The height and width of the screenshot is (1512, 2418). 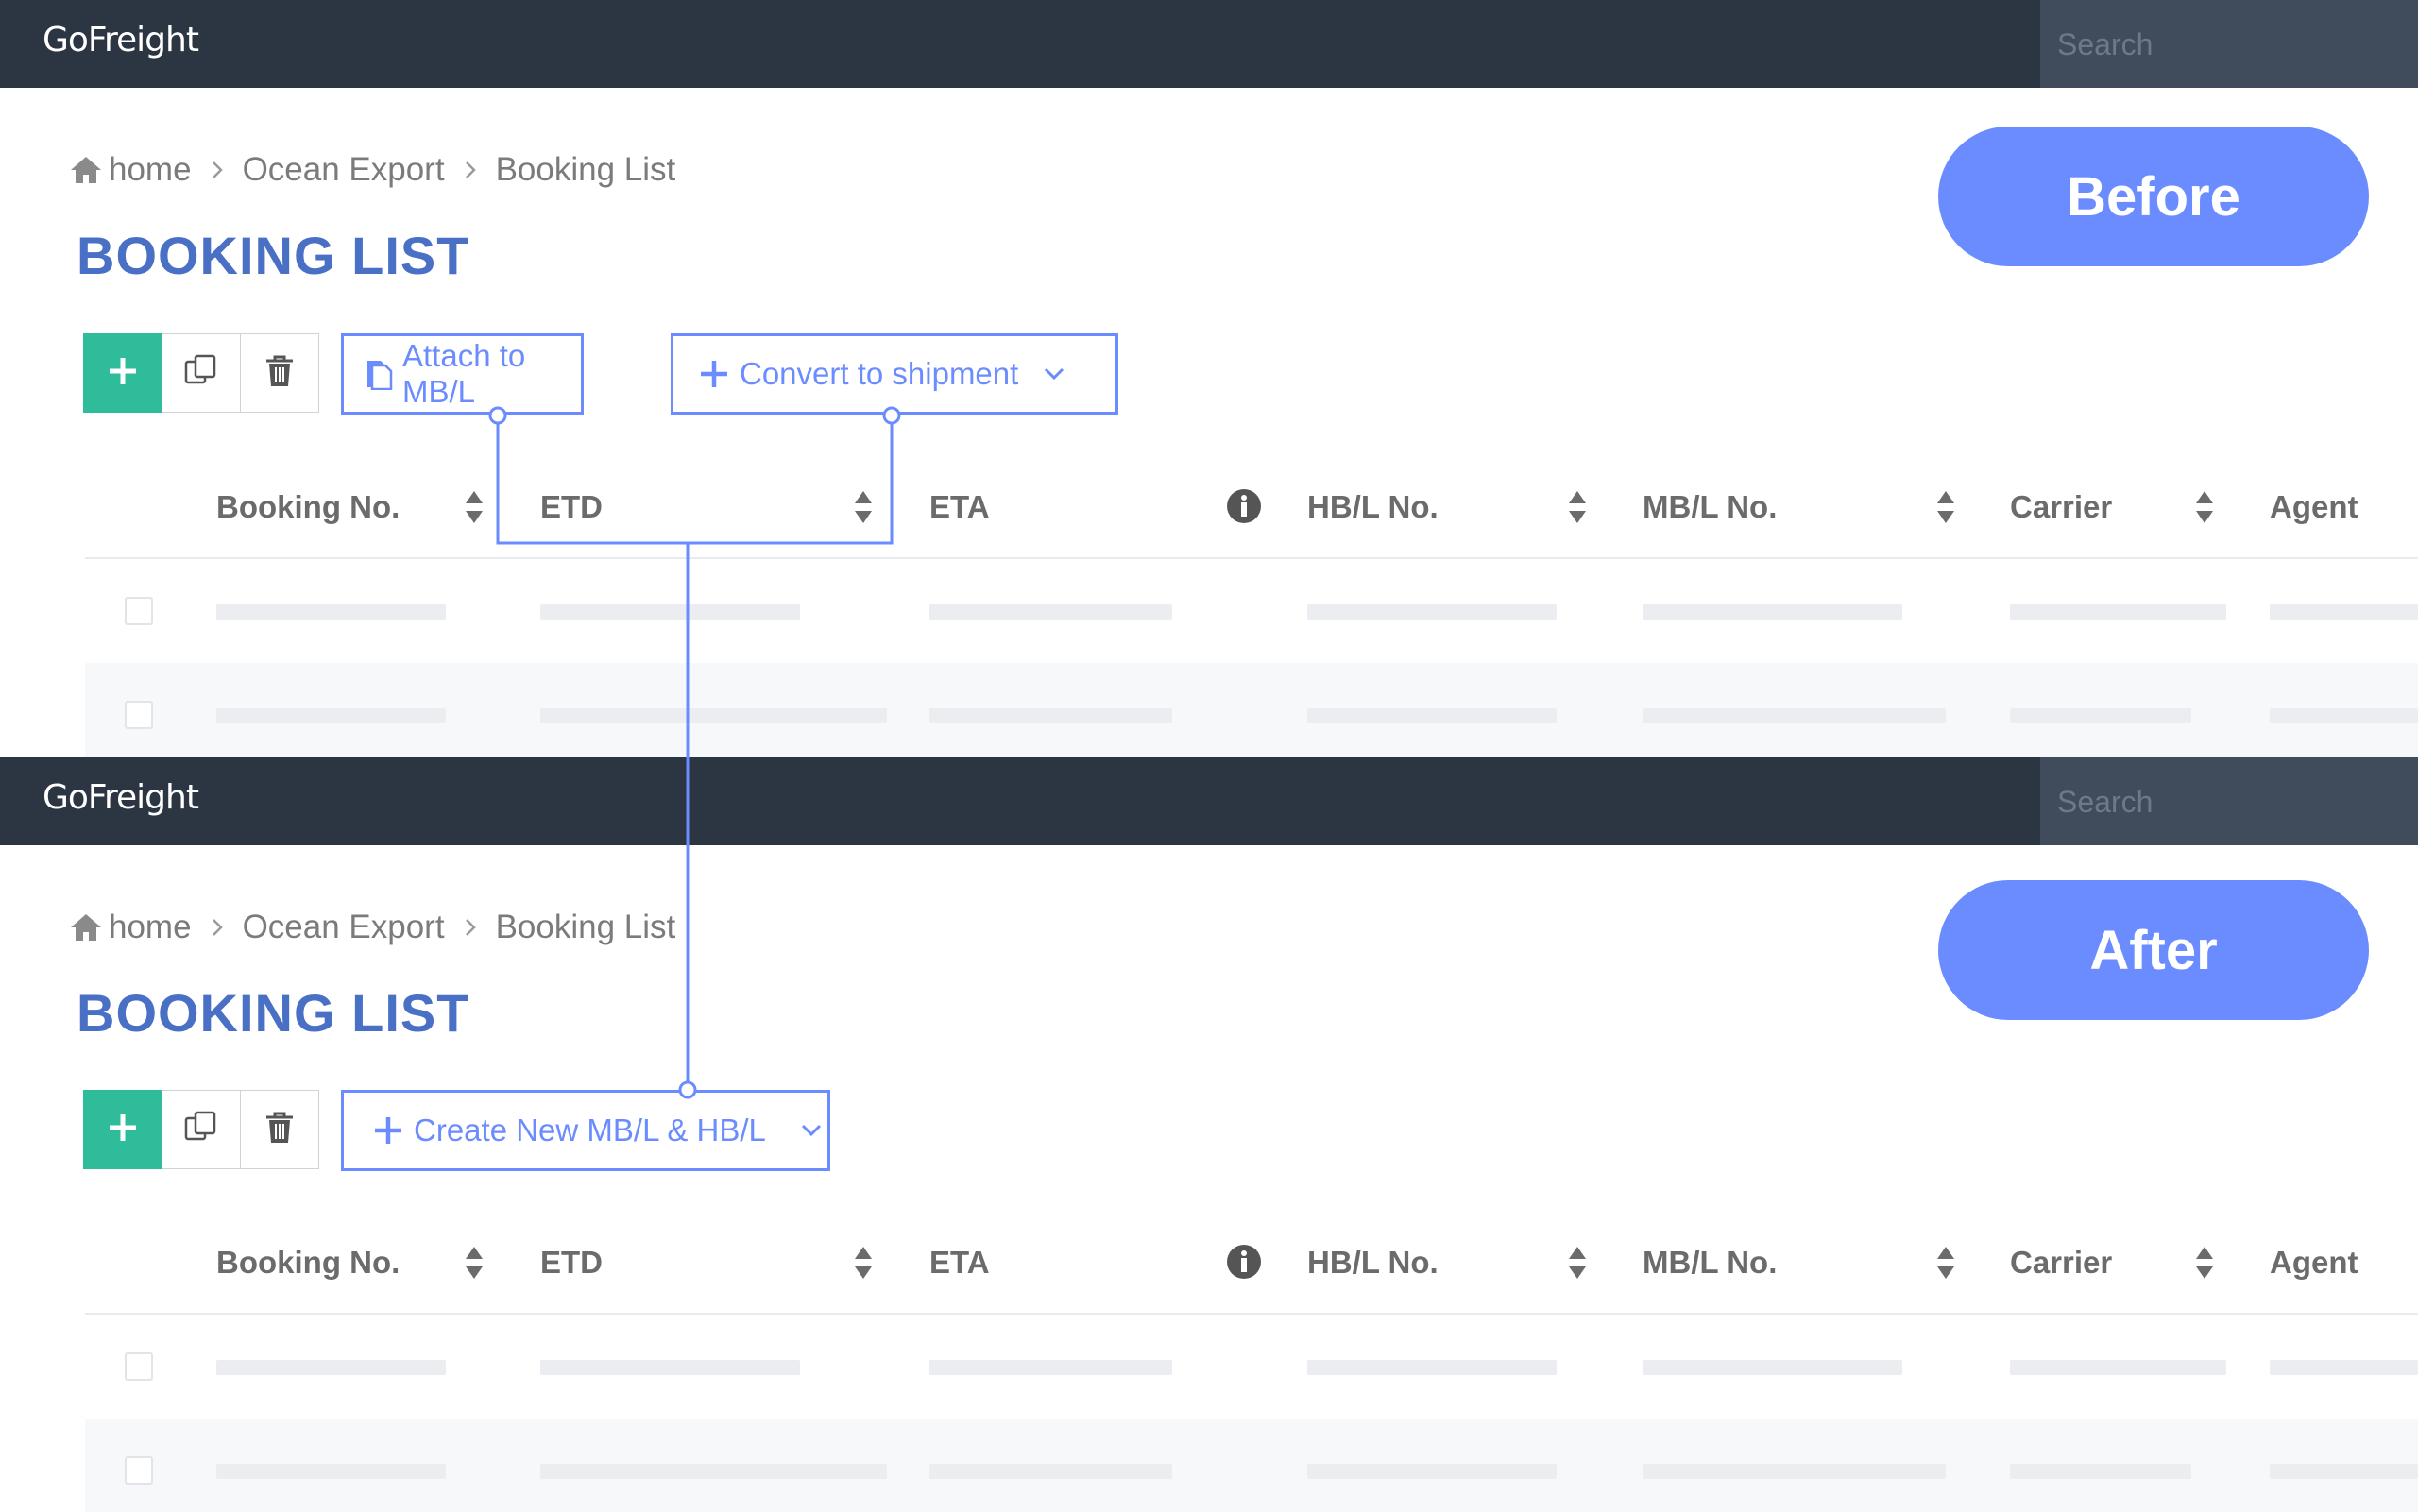 I want to click on top-navbar: GoFreight, so click(x=1209, y=801).